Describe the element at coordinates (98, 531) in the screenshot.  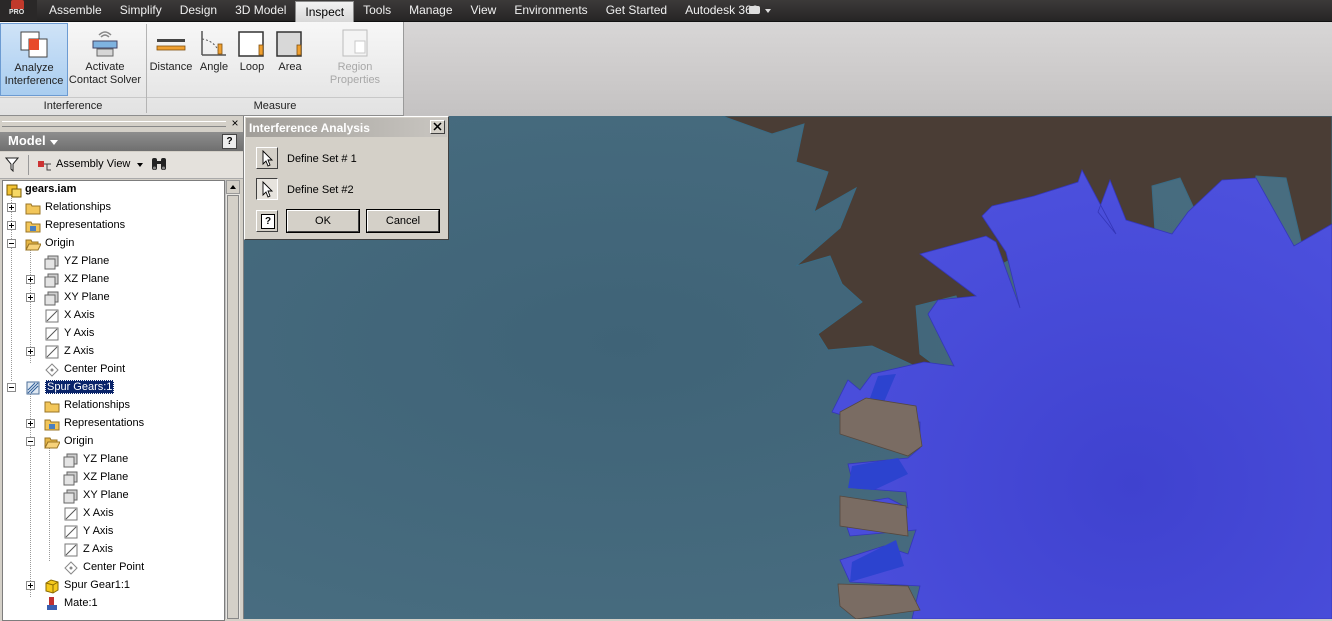
I see `tree-item-label: Y Axis` at that location.